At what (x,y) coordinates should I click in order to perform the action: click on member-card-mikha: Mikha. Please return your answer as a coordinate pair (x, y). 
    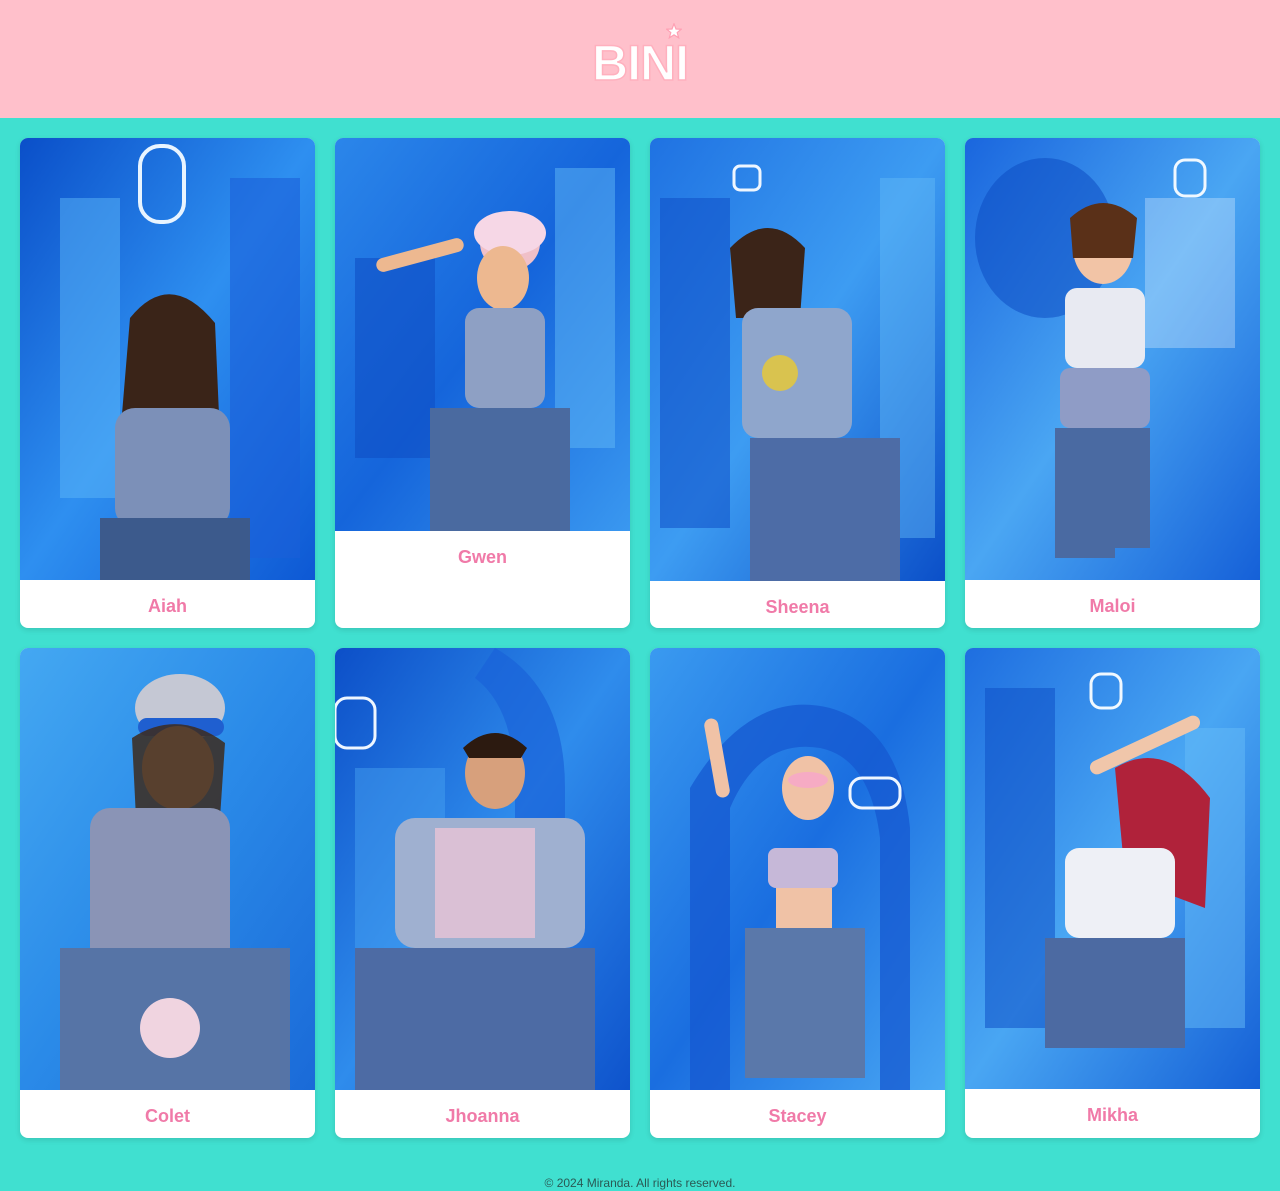
    Looking at the image, I should click on (1112, 893).